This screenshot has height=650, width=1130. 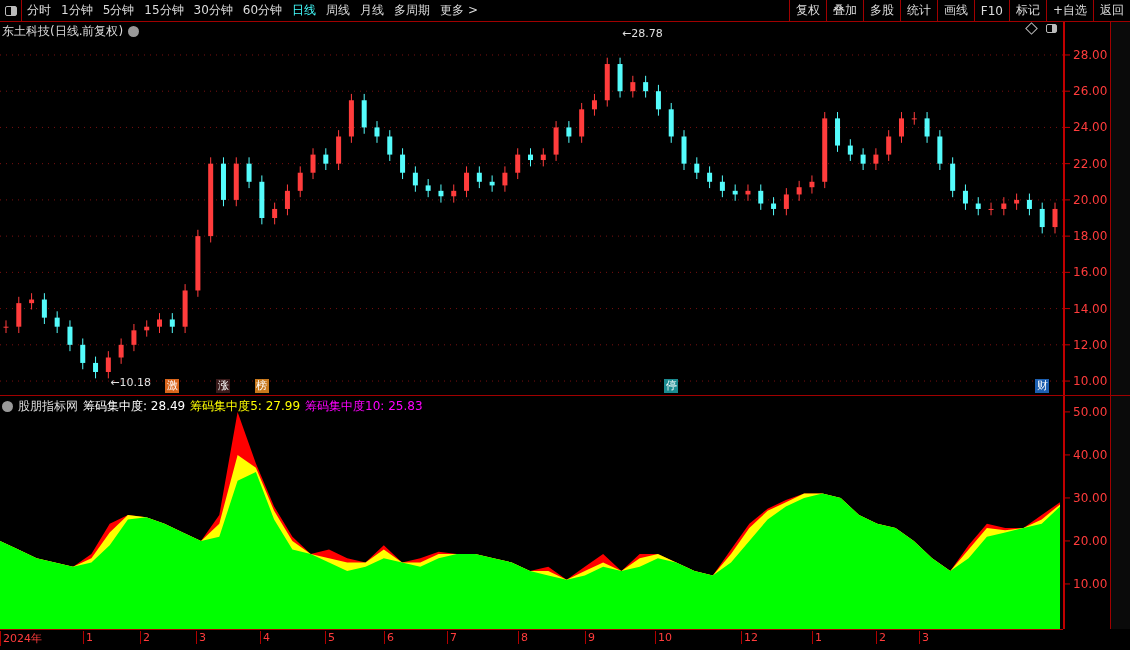 What do you see at coordinates (1090, 54) in the screenshot?
I see `axis-label: 28.00` at bounding box center [1090, 54].